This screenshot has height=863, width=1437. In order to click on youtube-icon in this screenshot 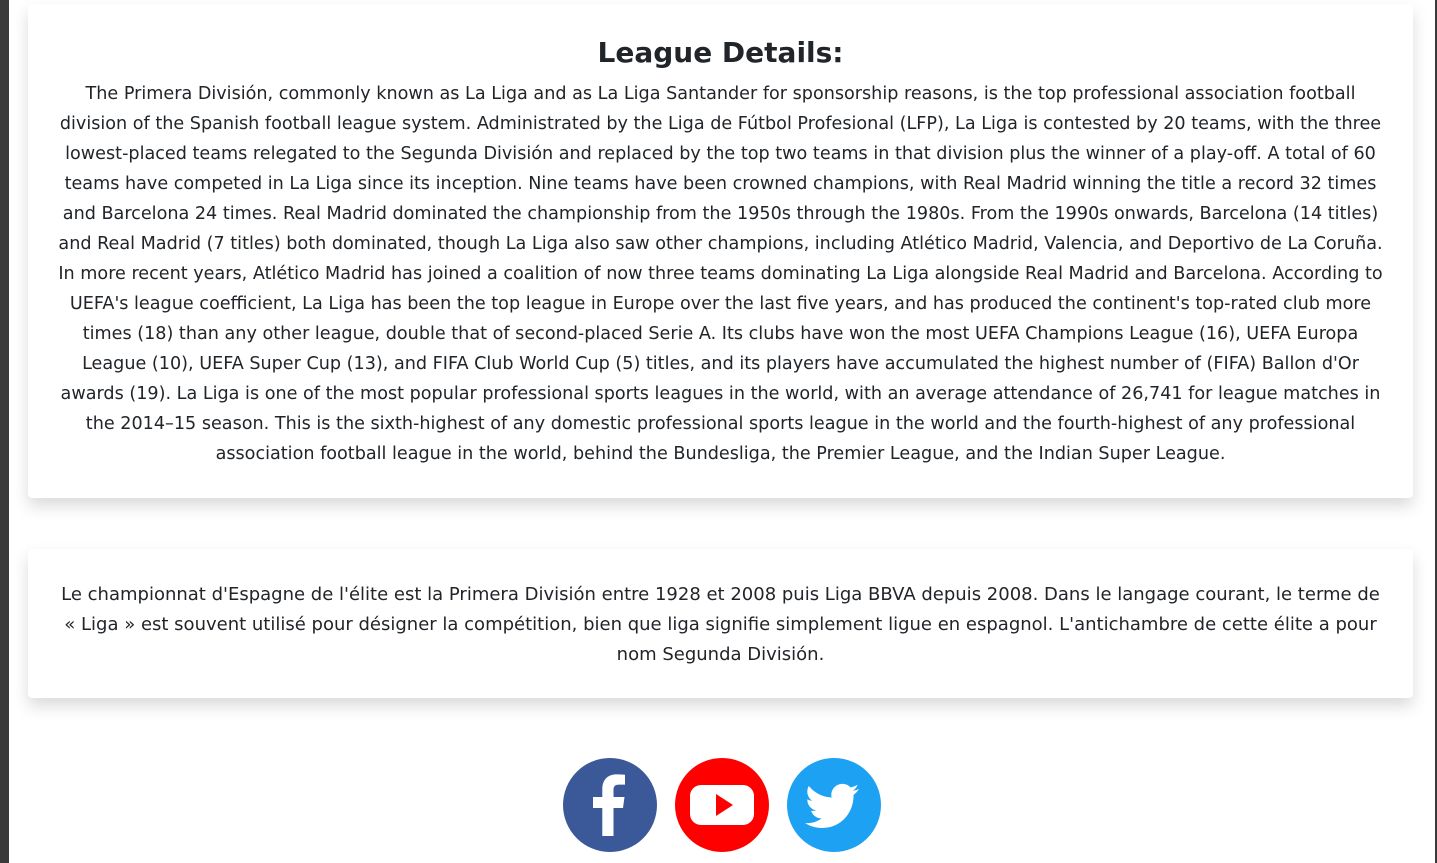, I will do `click(722, 805)`.